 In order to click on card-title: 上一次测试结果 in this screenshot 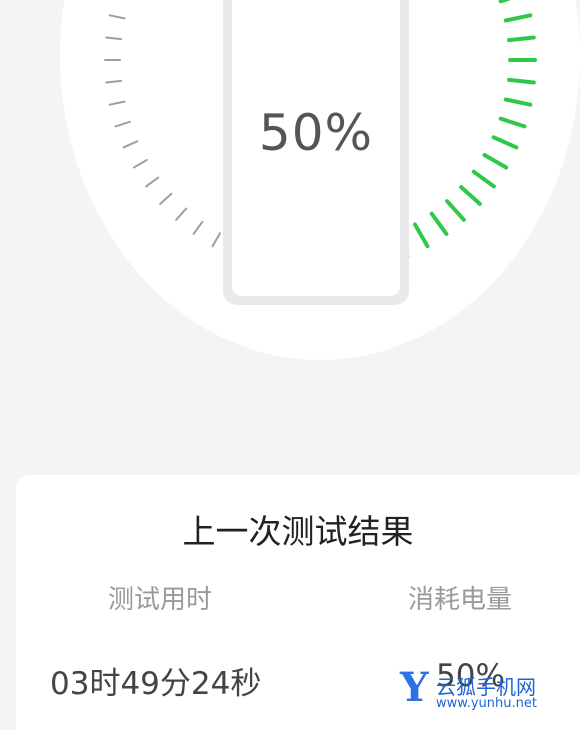, I will do `click(298, 531)`.